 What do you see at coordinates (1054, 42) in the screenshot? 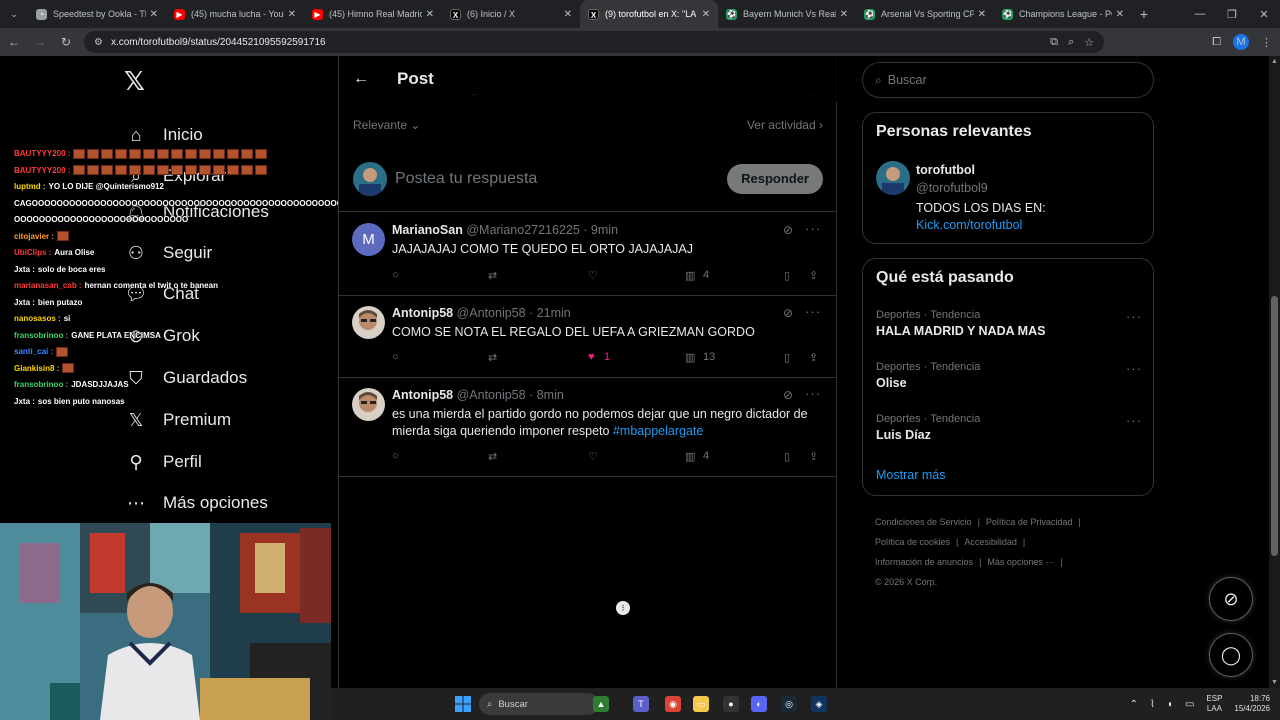
I see `install-app-icon: ⧉` at bounding box center [1054, 42].